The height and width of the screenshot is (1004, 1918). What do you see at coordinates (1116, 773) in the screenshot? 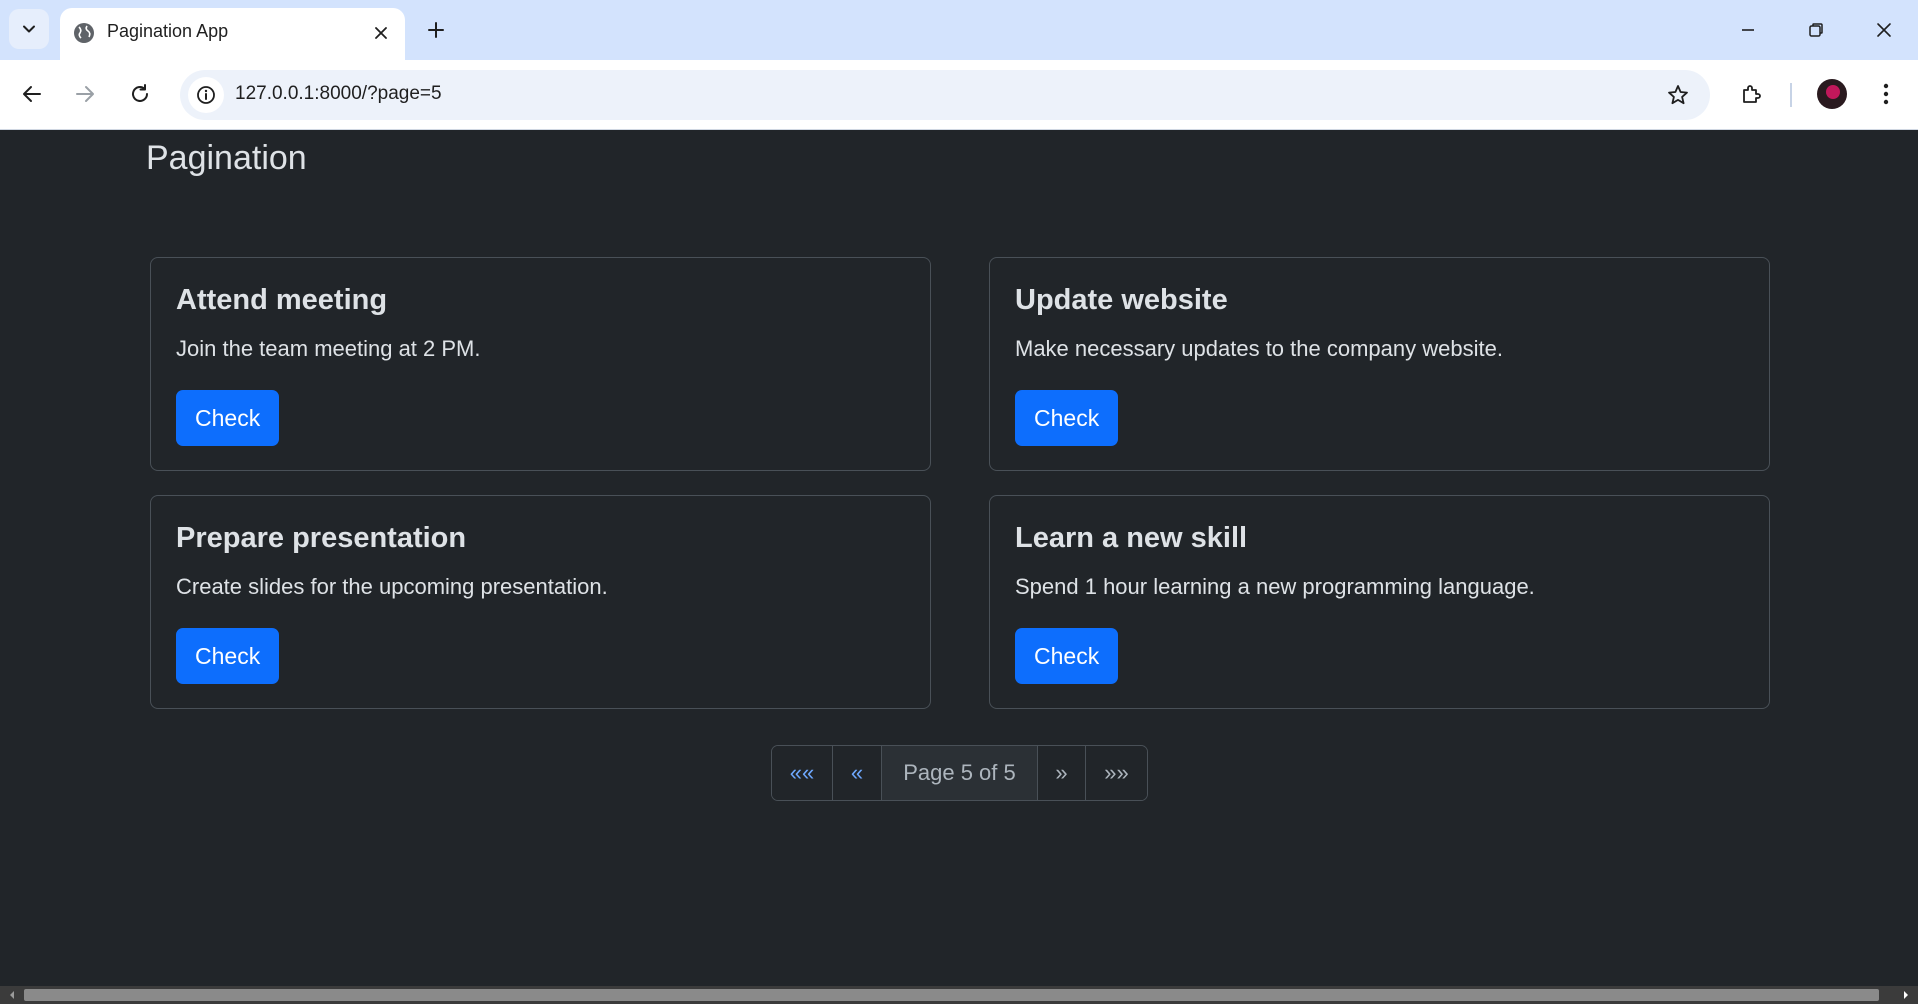
I see `last-page-link: »»` at bounding box center [1116, 773].